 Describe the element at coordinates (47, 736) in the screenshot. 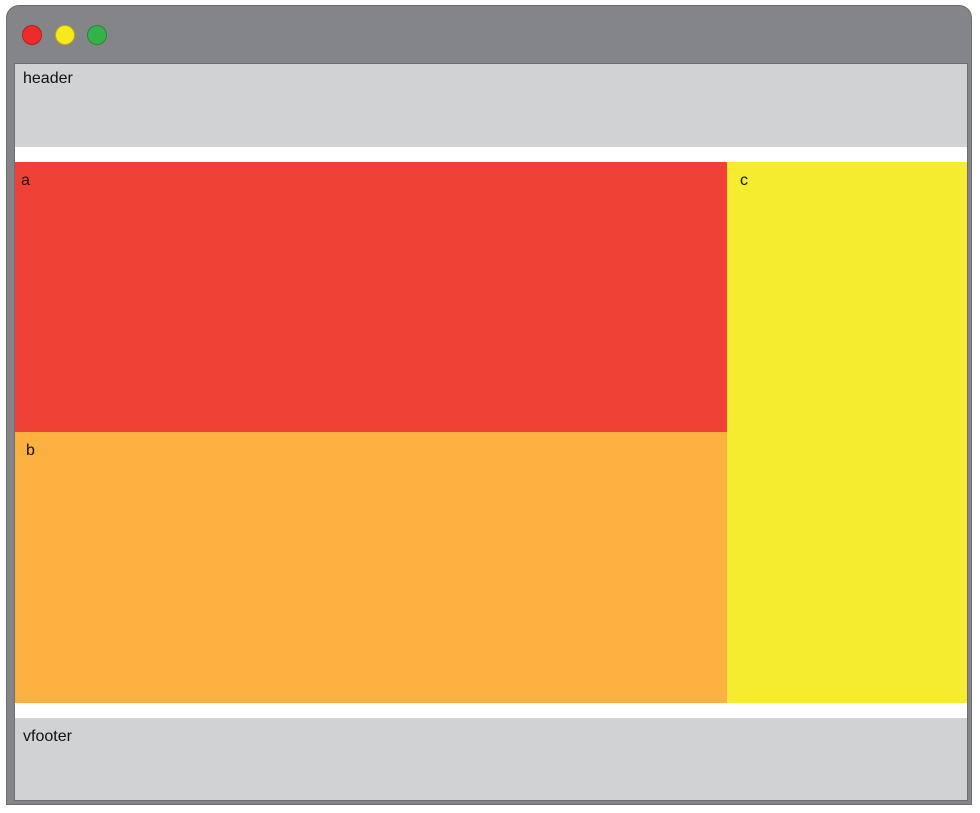

I see `footer-label: vfooter` at that location.